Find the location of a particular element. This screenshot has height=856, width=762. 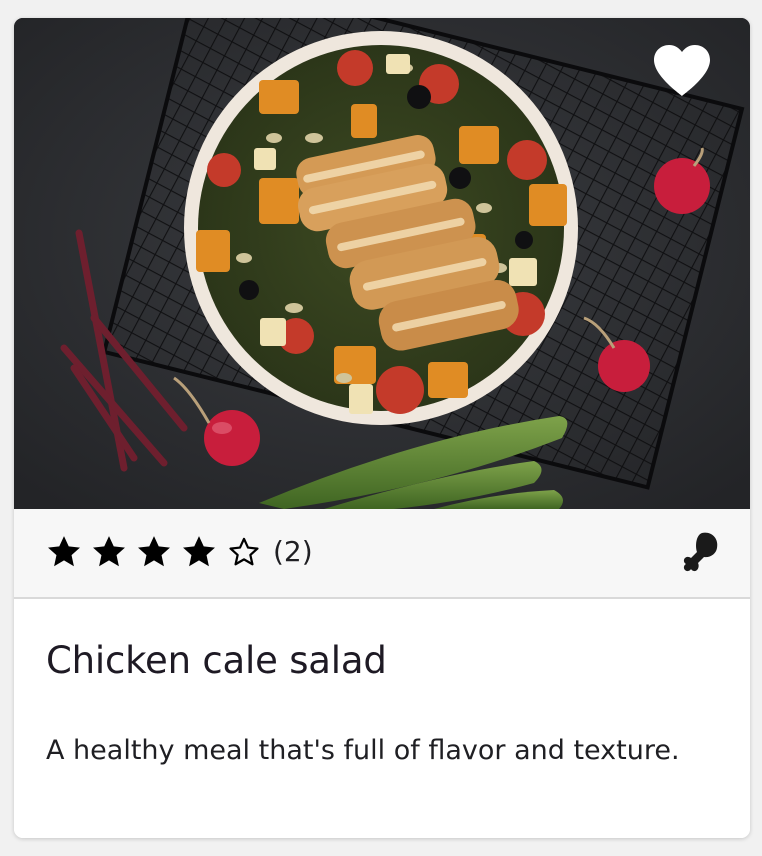

rating-bar: (2) is located at coordinates (382, 554).